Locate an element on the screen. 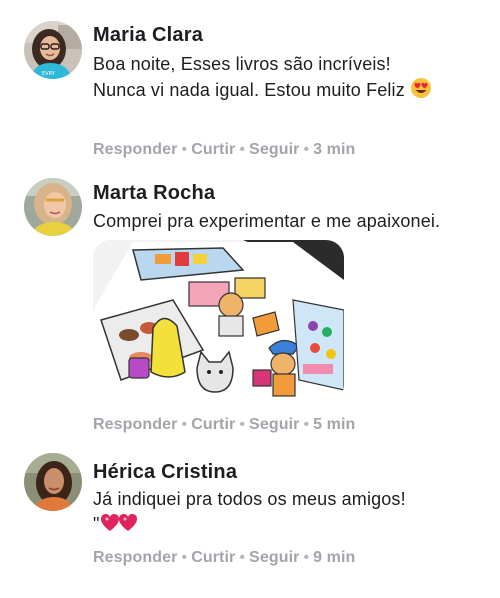  comment-text-line-with-emoji: " is located at coordinates (115, 525).